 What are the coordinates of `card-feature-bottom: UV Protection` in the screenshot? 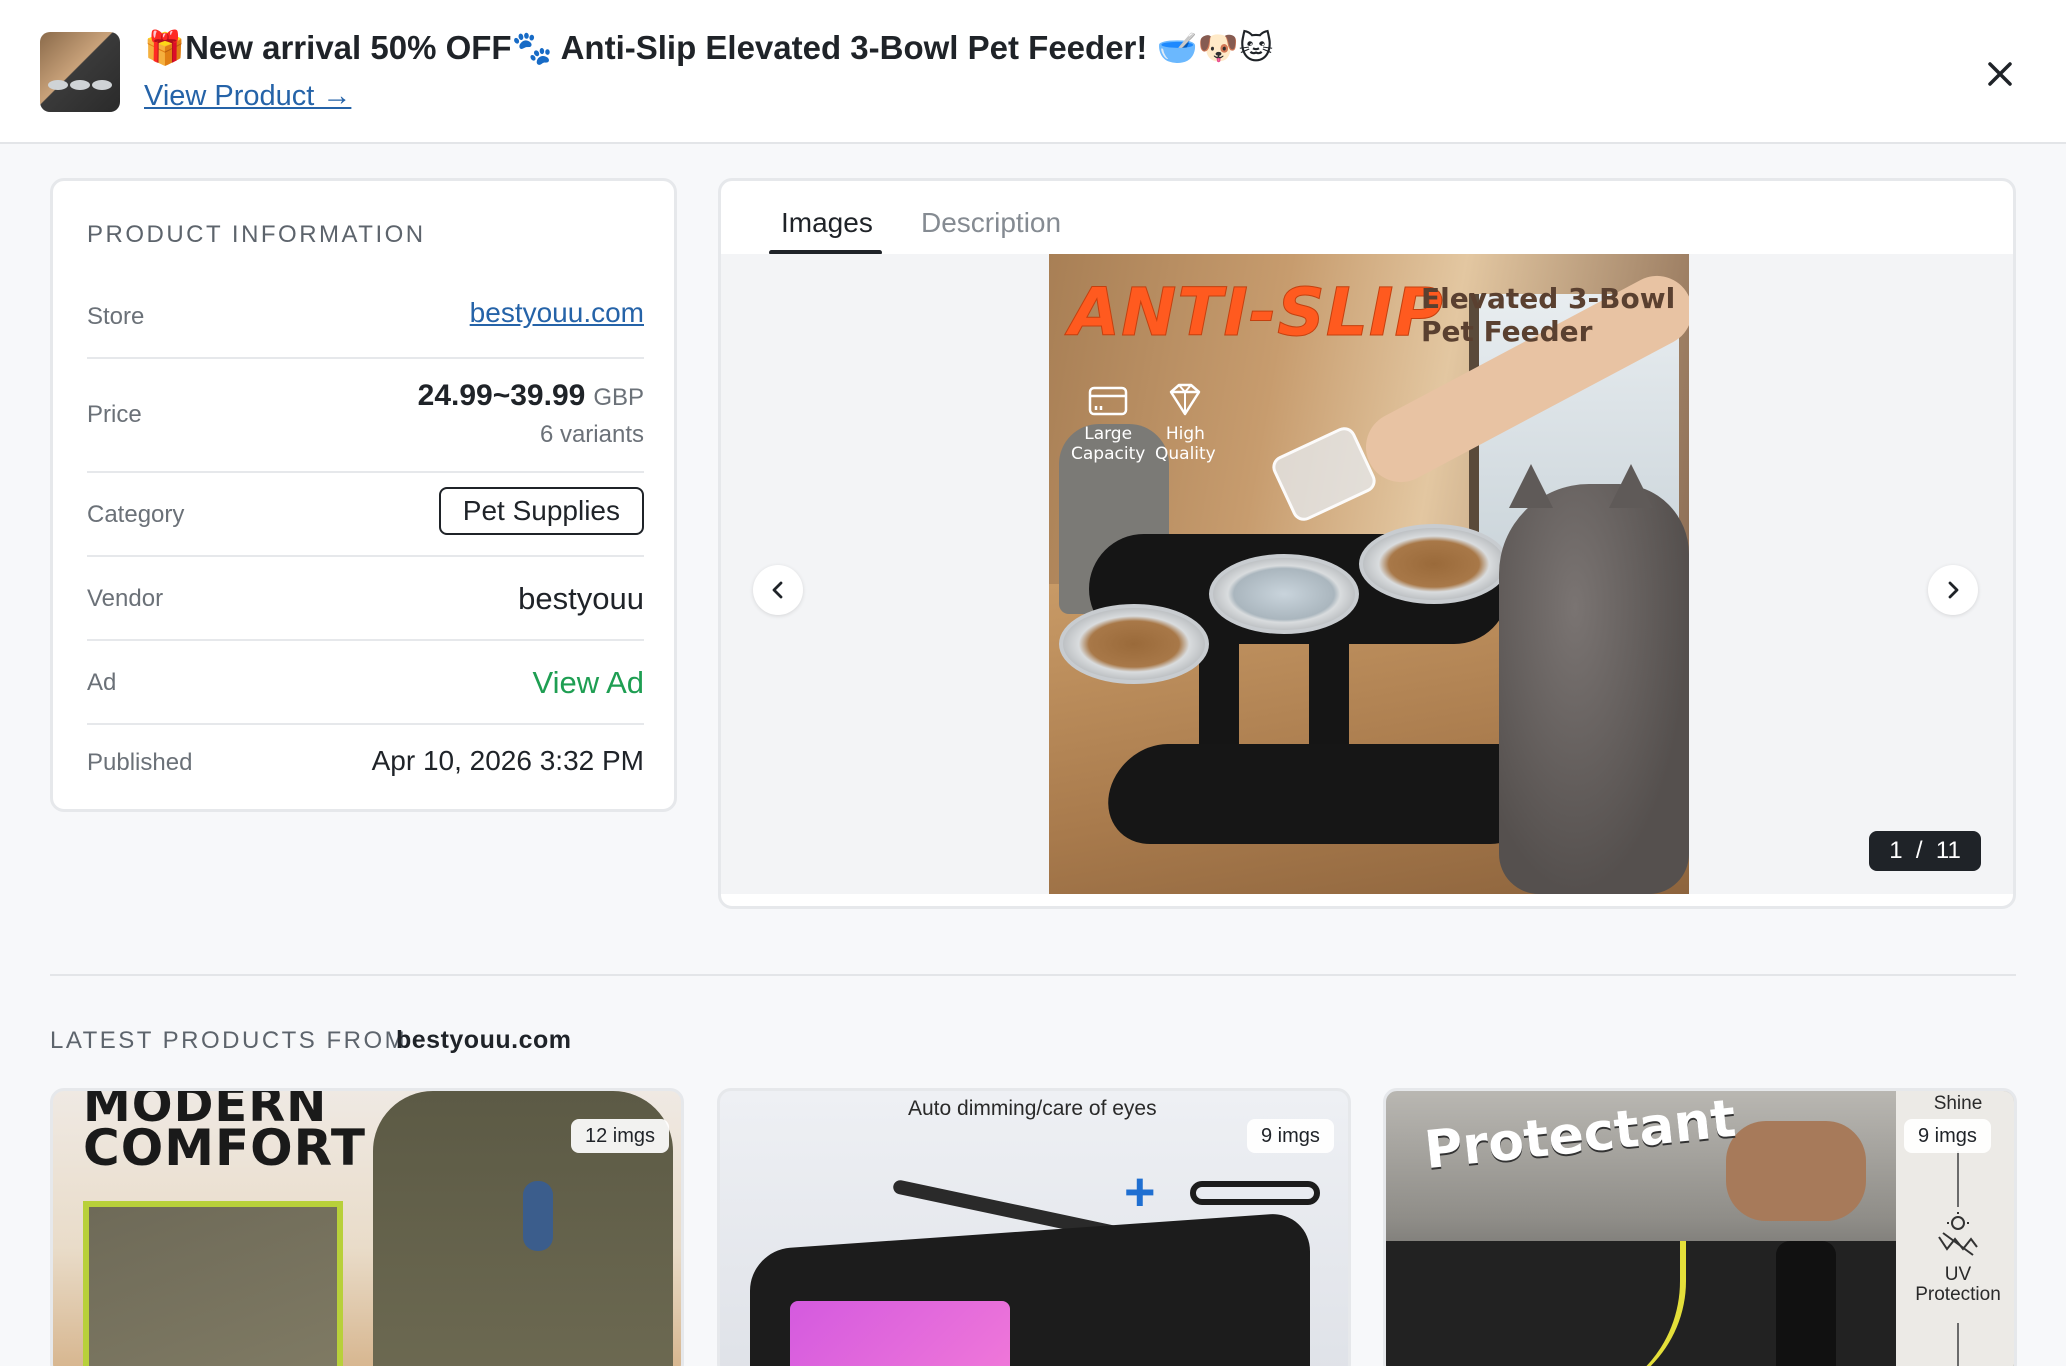 It's located at (1955, 1284).